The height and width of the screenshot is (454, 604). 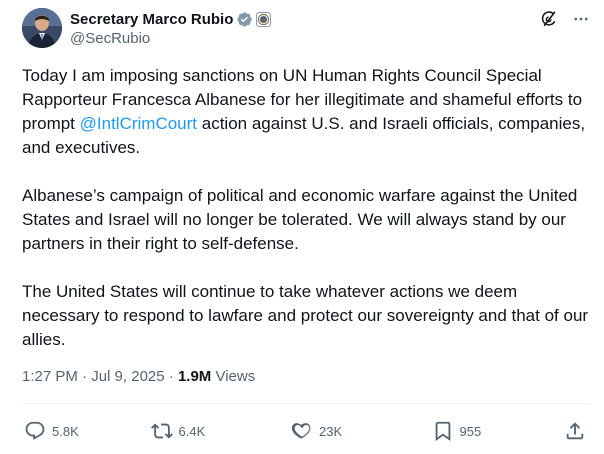 I want to click on name-row: Secretary Marco Rubio, so click(x=171, y=19).